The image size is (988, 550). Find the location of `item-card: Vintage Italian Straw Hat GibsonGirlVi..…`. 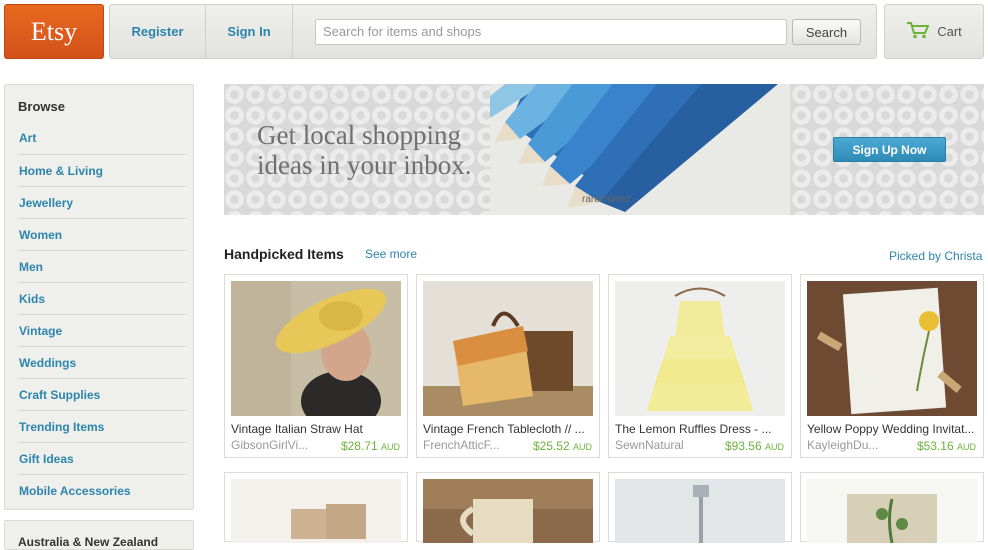

item-card: Vintage Italian Straw Hat GibsonGirlVi..… is located at coordinates (316, 366).